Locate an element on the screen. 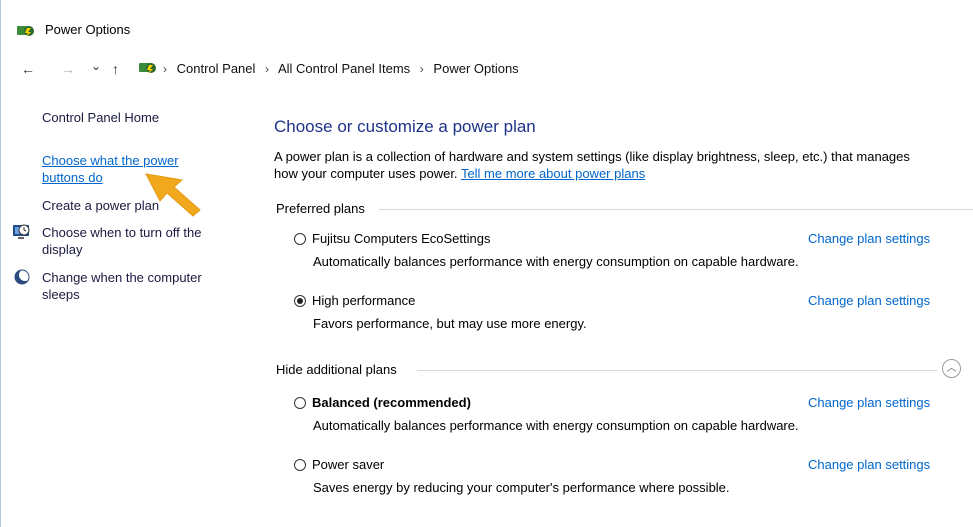 This screenshot has height=527, width=973. plan-name: Fujitsu Computers EcoSettings is located at coordinates (401, 238).